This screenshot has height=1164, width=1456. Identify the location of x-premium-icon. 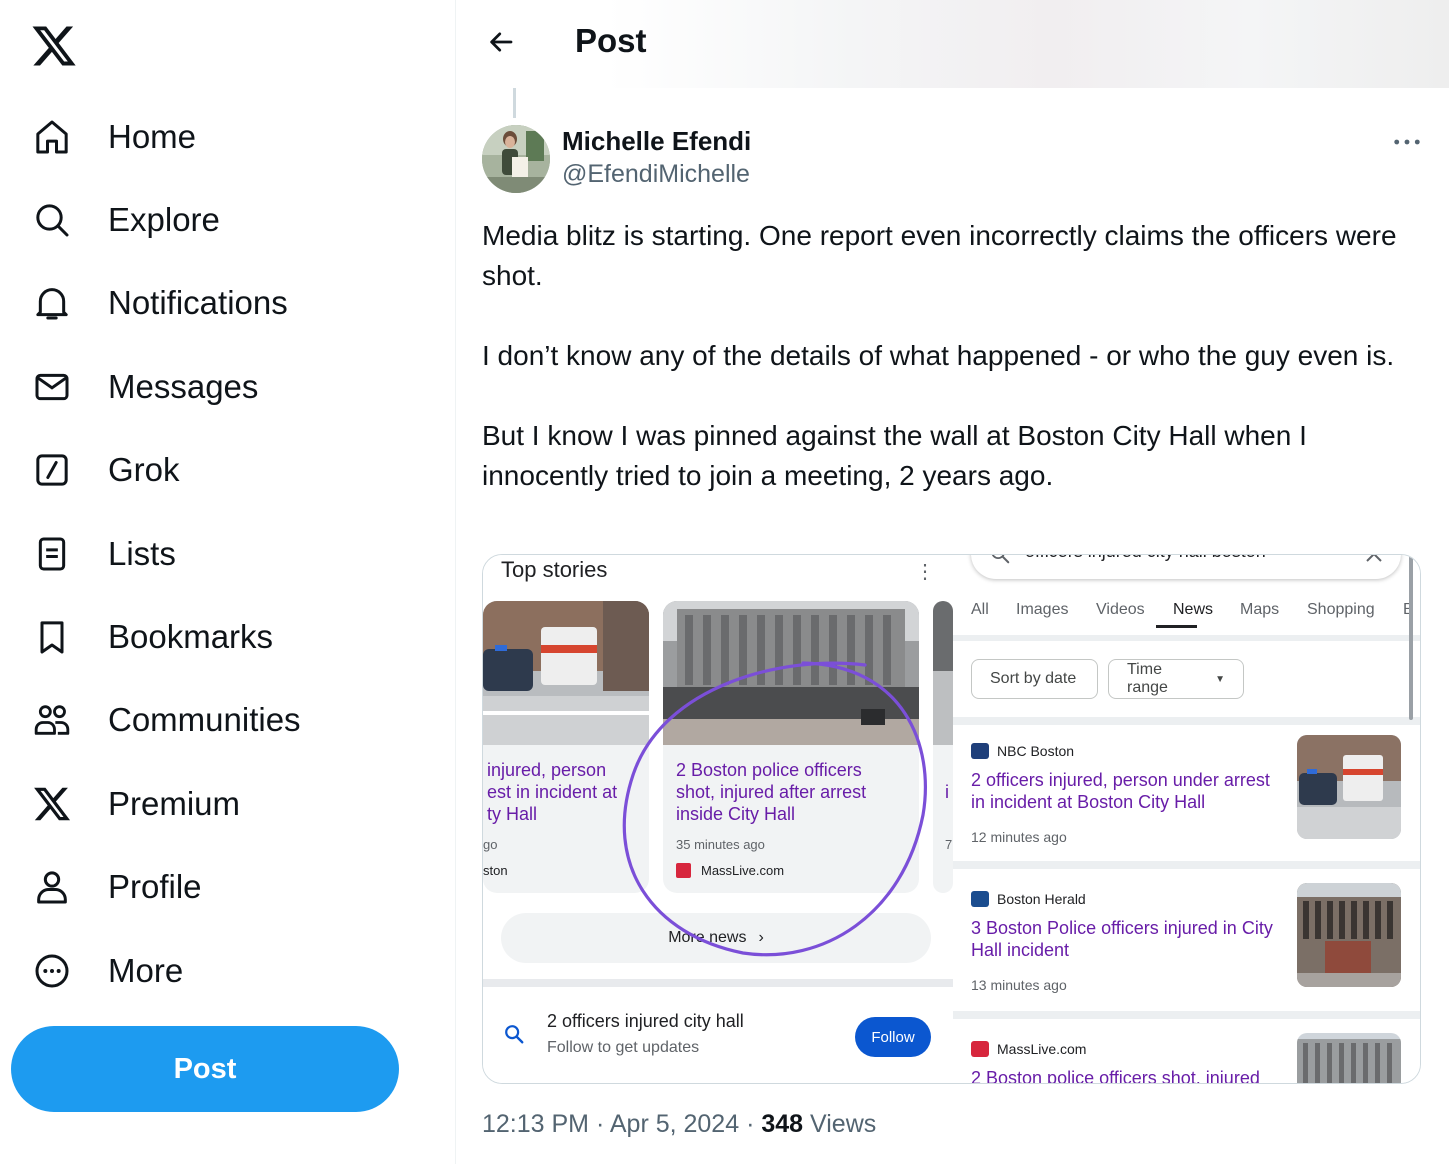
(52, 804).